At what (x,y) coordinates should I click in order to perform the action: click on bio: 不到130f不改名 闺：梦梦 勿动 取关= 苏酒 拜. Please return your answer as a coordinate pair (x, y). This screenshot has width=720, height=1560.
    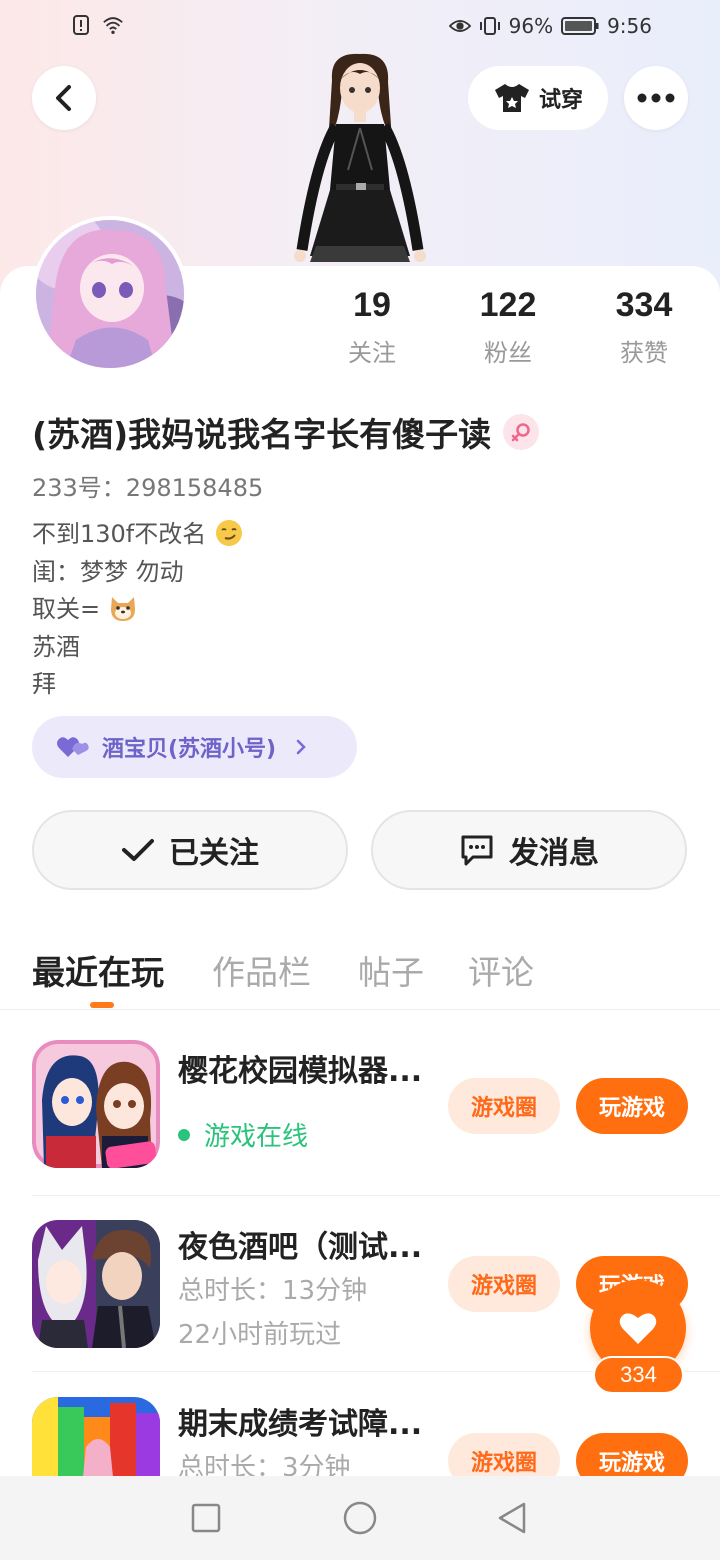
    Looking at the image, I should click on (138, 610).